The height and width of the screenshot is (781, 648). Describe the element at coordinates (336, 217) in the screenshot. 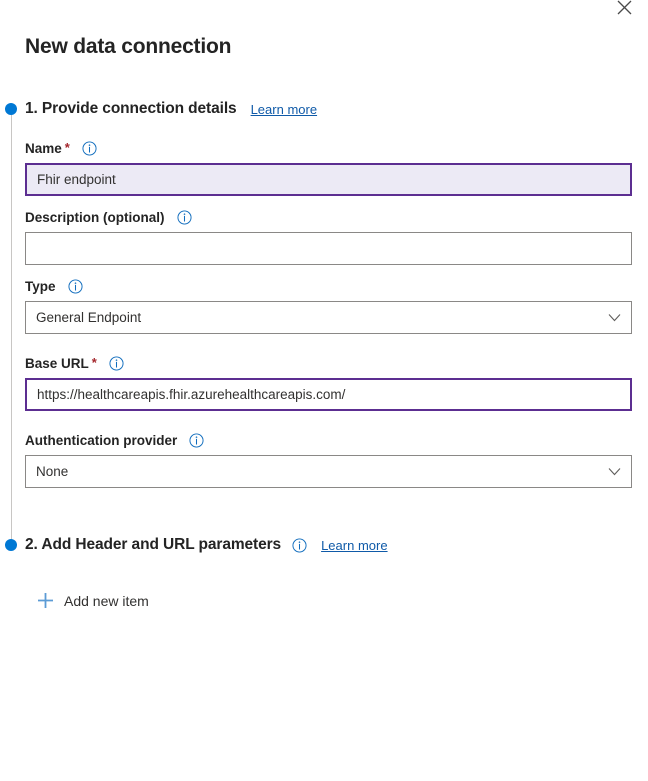

I see `field-description-label: Description (optional)` at that location.